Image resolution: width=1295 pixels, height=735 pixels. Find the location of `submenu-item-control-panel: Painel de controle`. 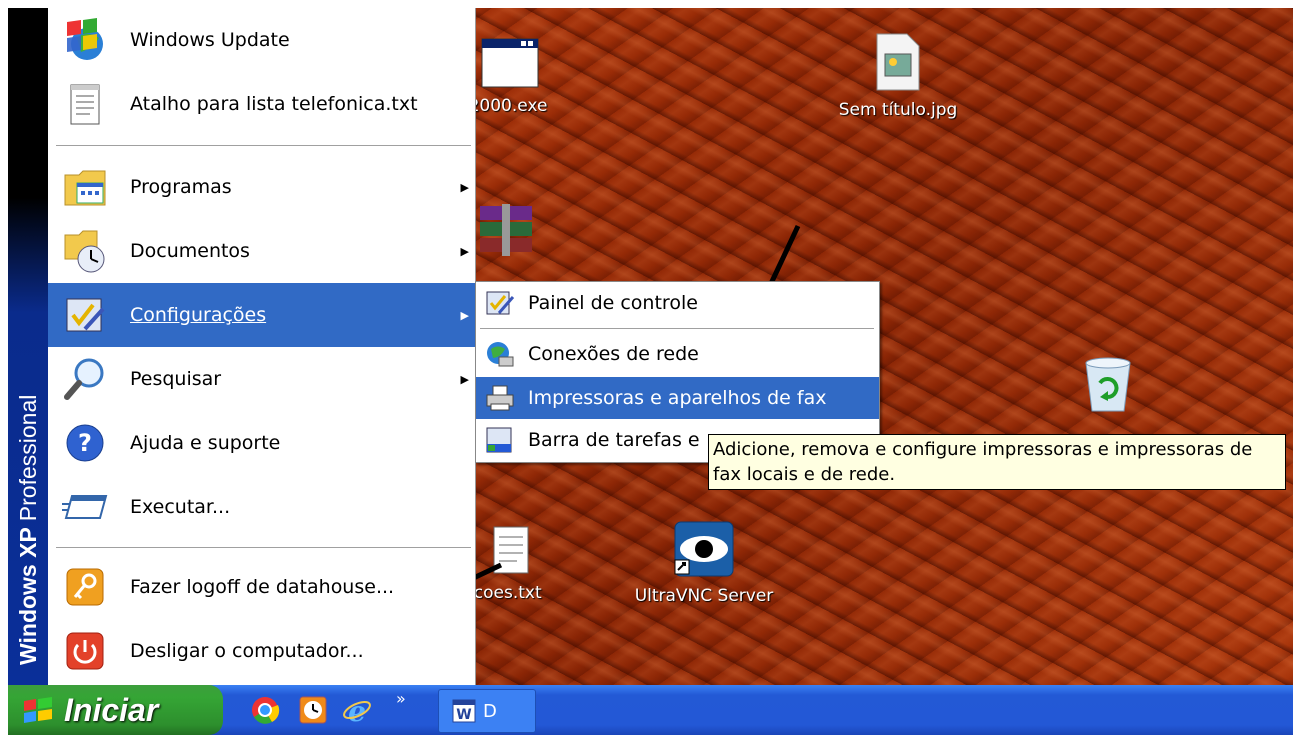

submenu-item-control-panel: Painel de controle is located at coordinates (677, 303).